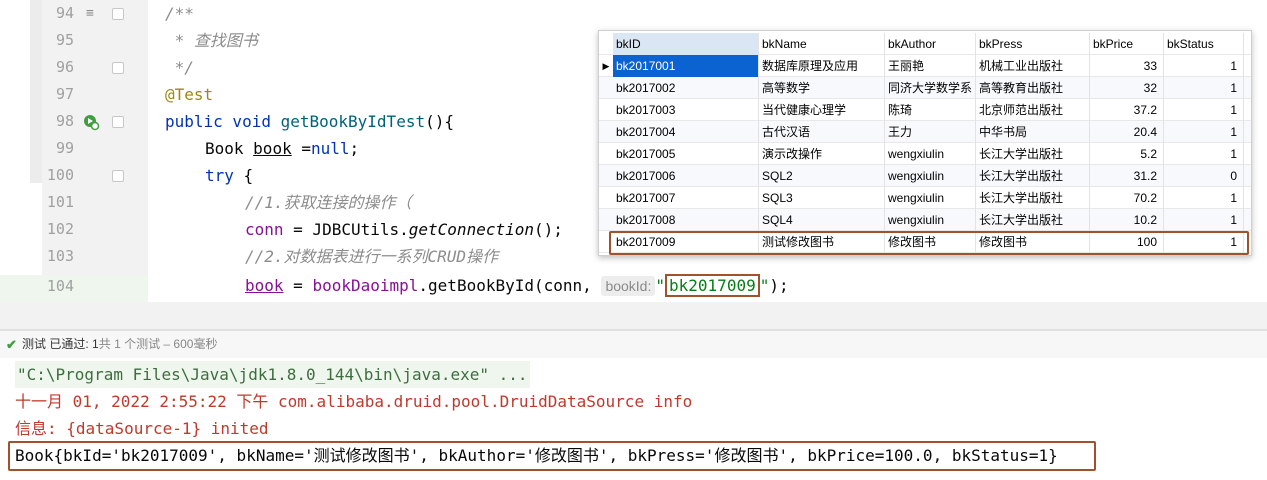 The image size is (1267, 480). What do you see at coordinates (628, 286) in the screenshot?
I see `param-hint: bookId:` at bounding box center [628, 286].